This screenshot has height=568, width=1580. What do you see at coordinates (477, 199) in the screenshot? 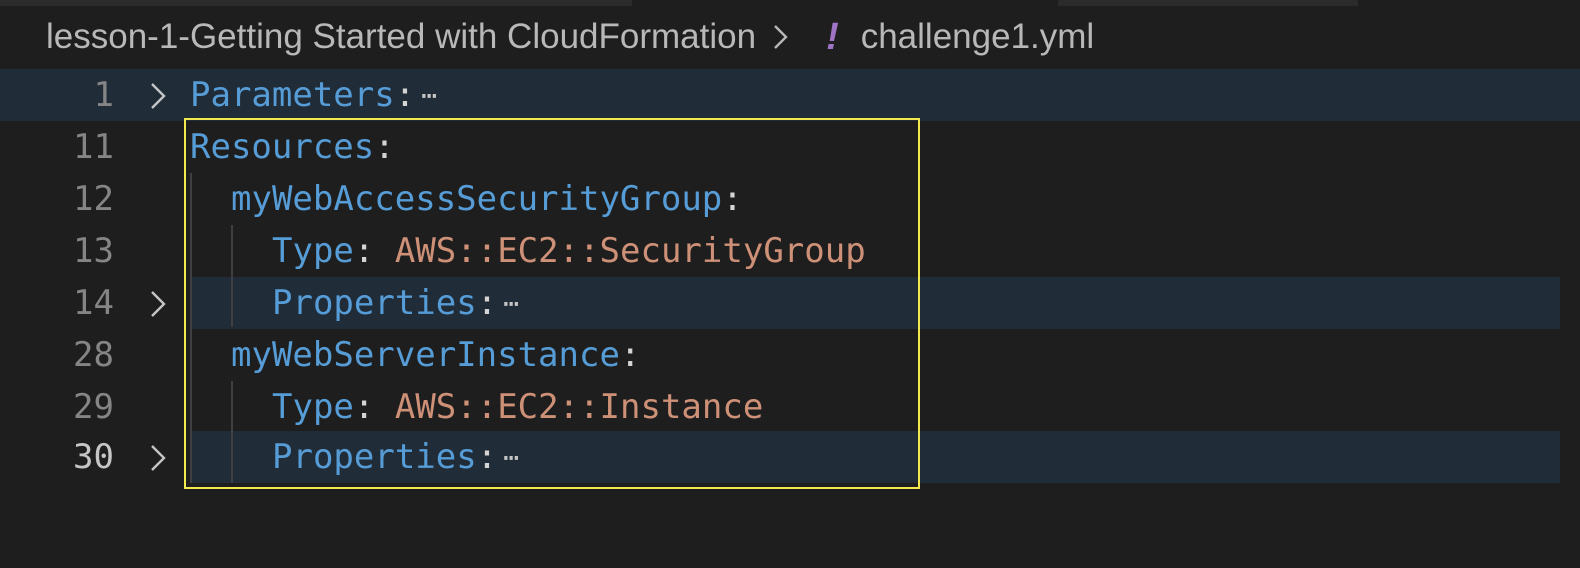
I see `yaml-key: myWebAccessSecurityGroup` at bounding box center [477, 199].